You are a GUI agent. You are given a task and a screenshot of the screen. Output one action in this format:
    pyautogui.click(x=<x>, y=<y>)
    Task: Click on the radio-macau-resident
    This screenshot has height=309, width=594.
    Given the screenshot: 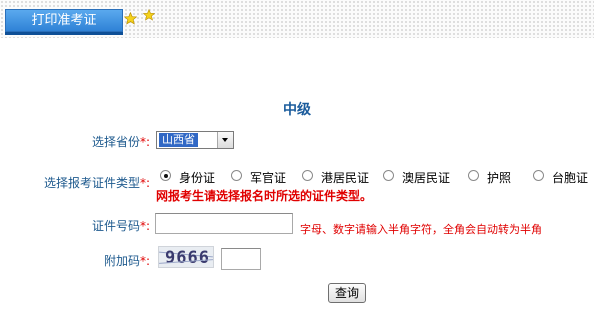 What is the action you would take?
    pyautogui.click(x=388, y=175)
    